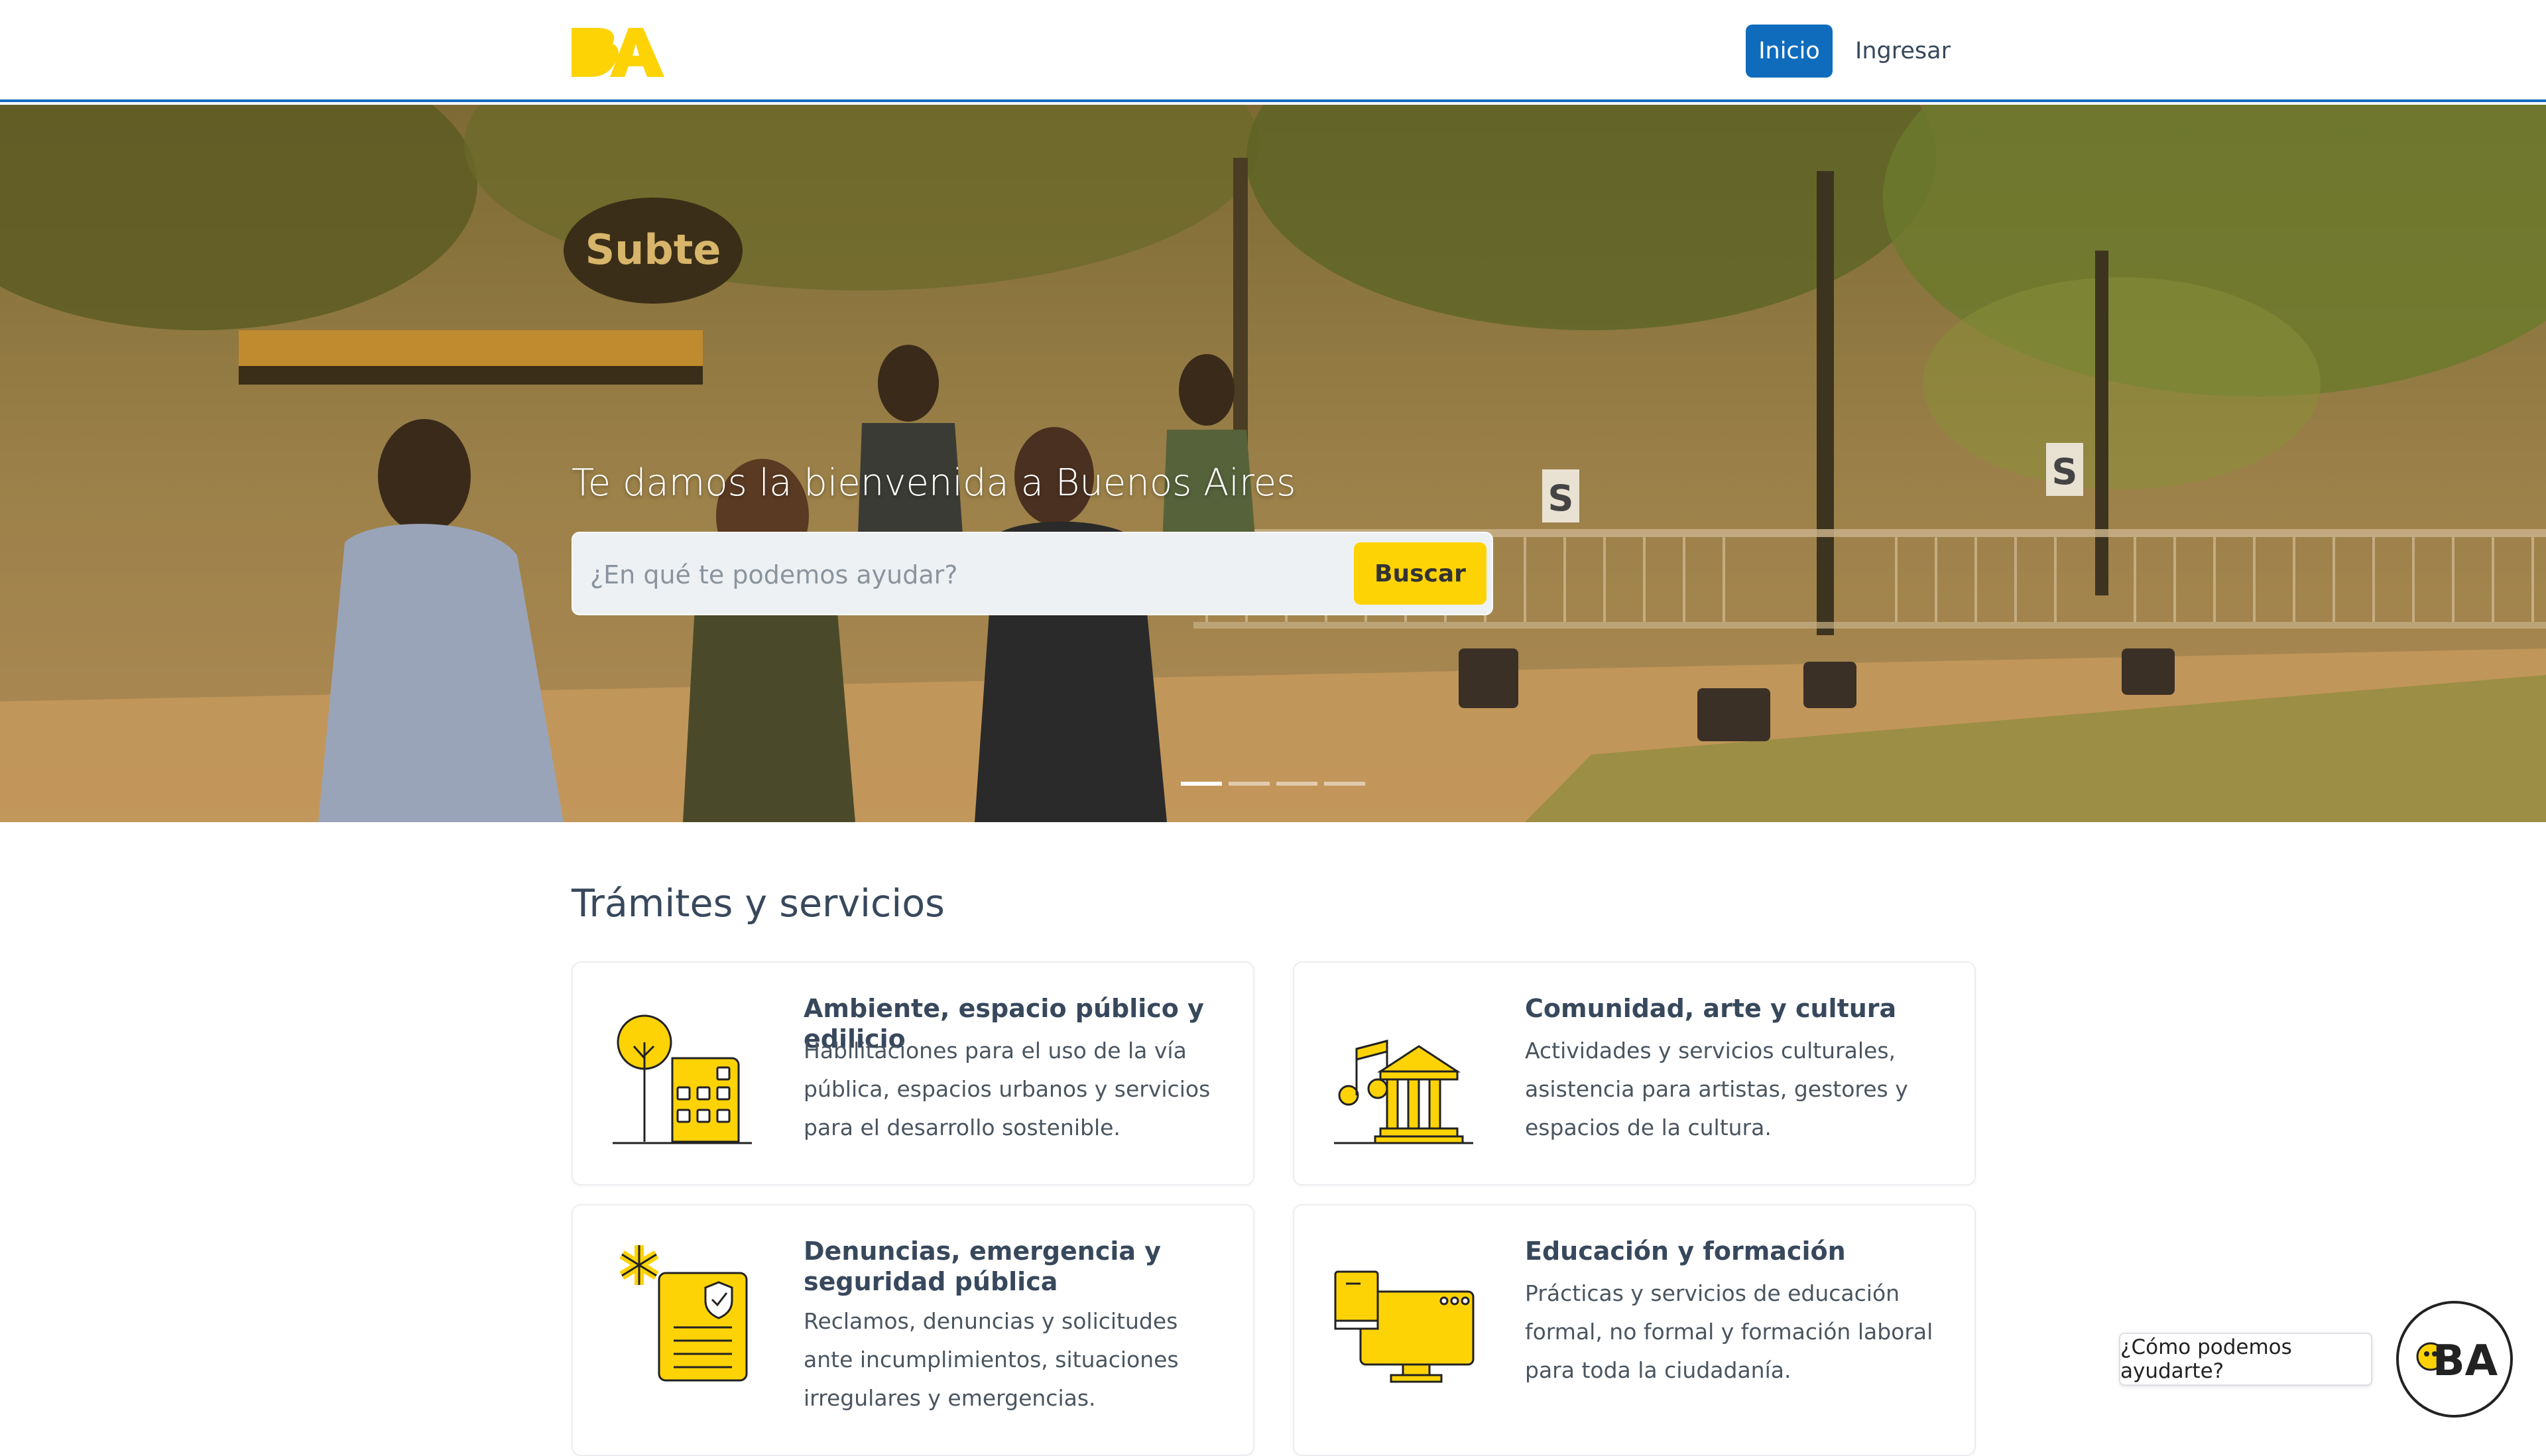  What do you see at coordinates (1789, 51) in the screenshot?
I see `nav-inicio-button: Inicio` at bounding box center [1789, 51].